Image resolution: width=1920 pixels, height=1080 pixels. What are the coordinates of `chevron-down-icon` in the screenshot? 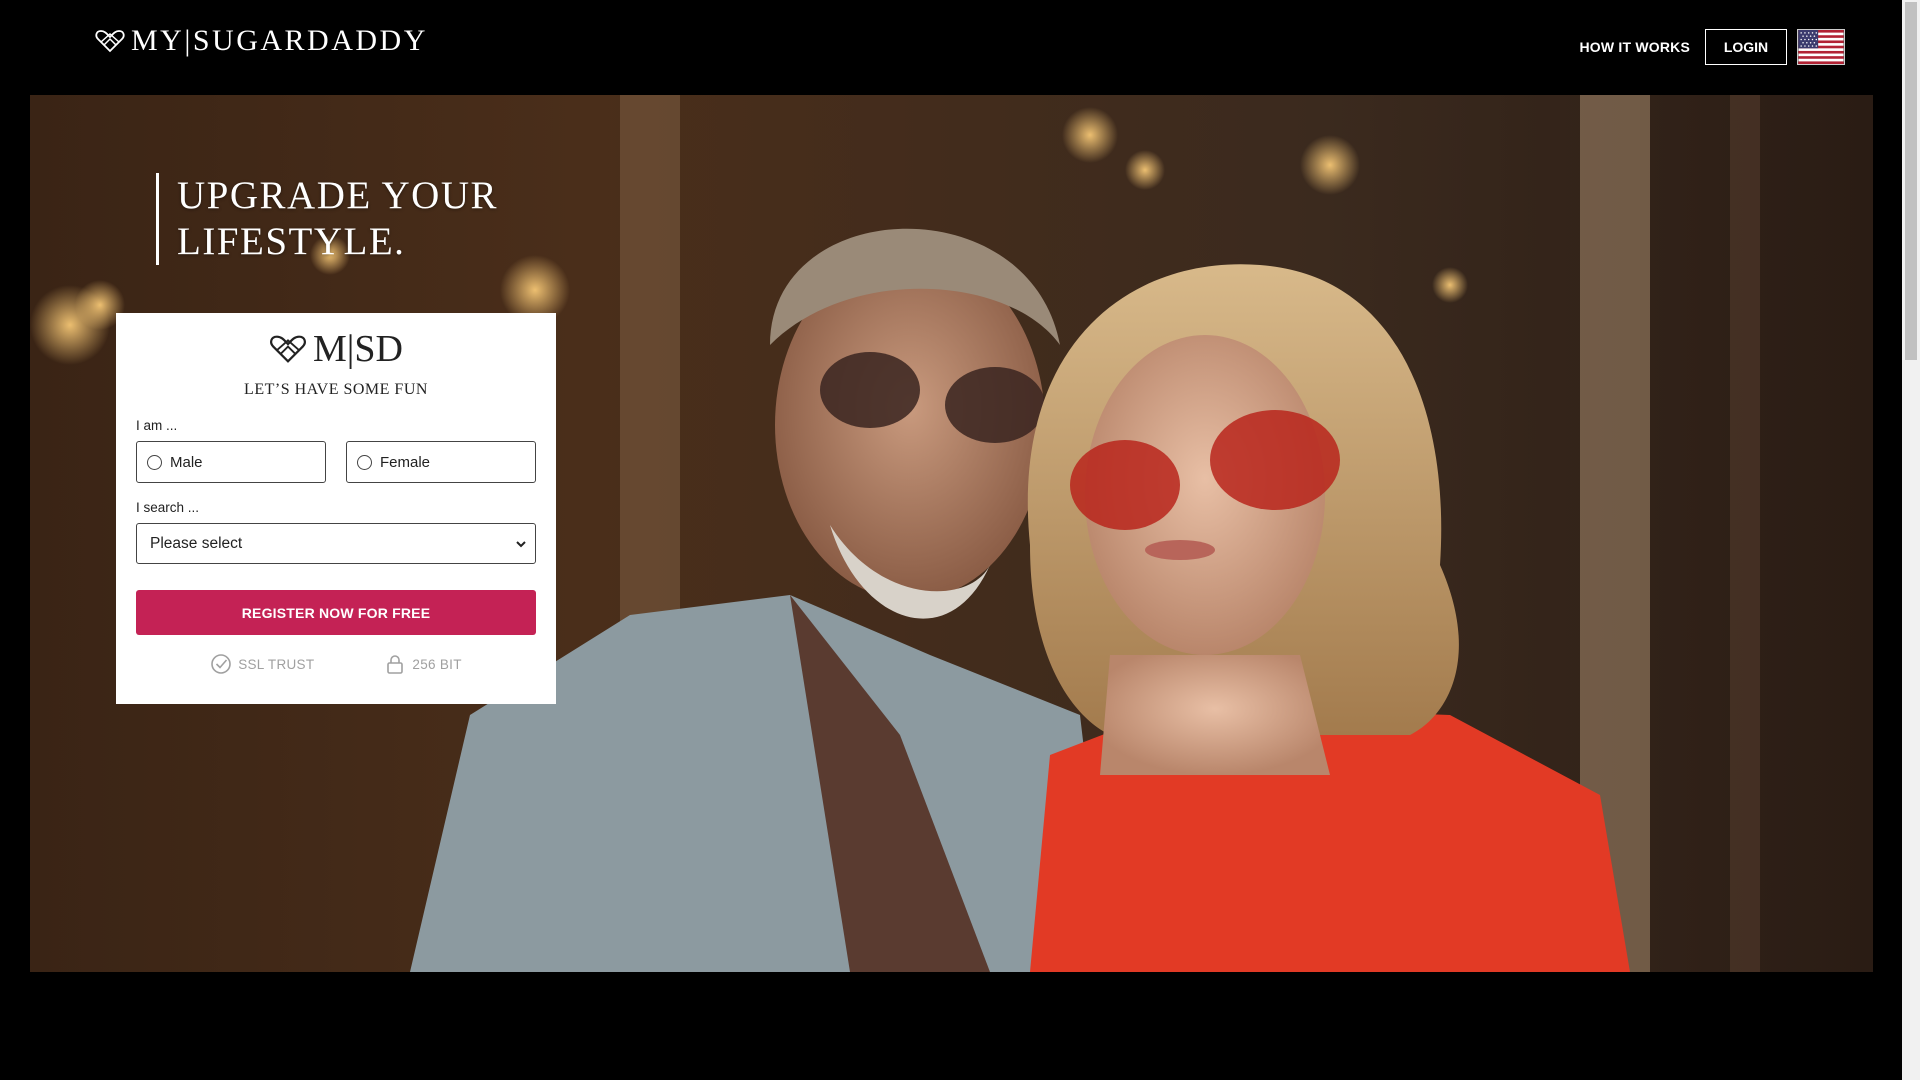 It's located at (521, 543).